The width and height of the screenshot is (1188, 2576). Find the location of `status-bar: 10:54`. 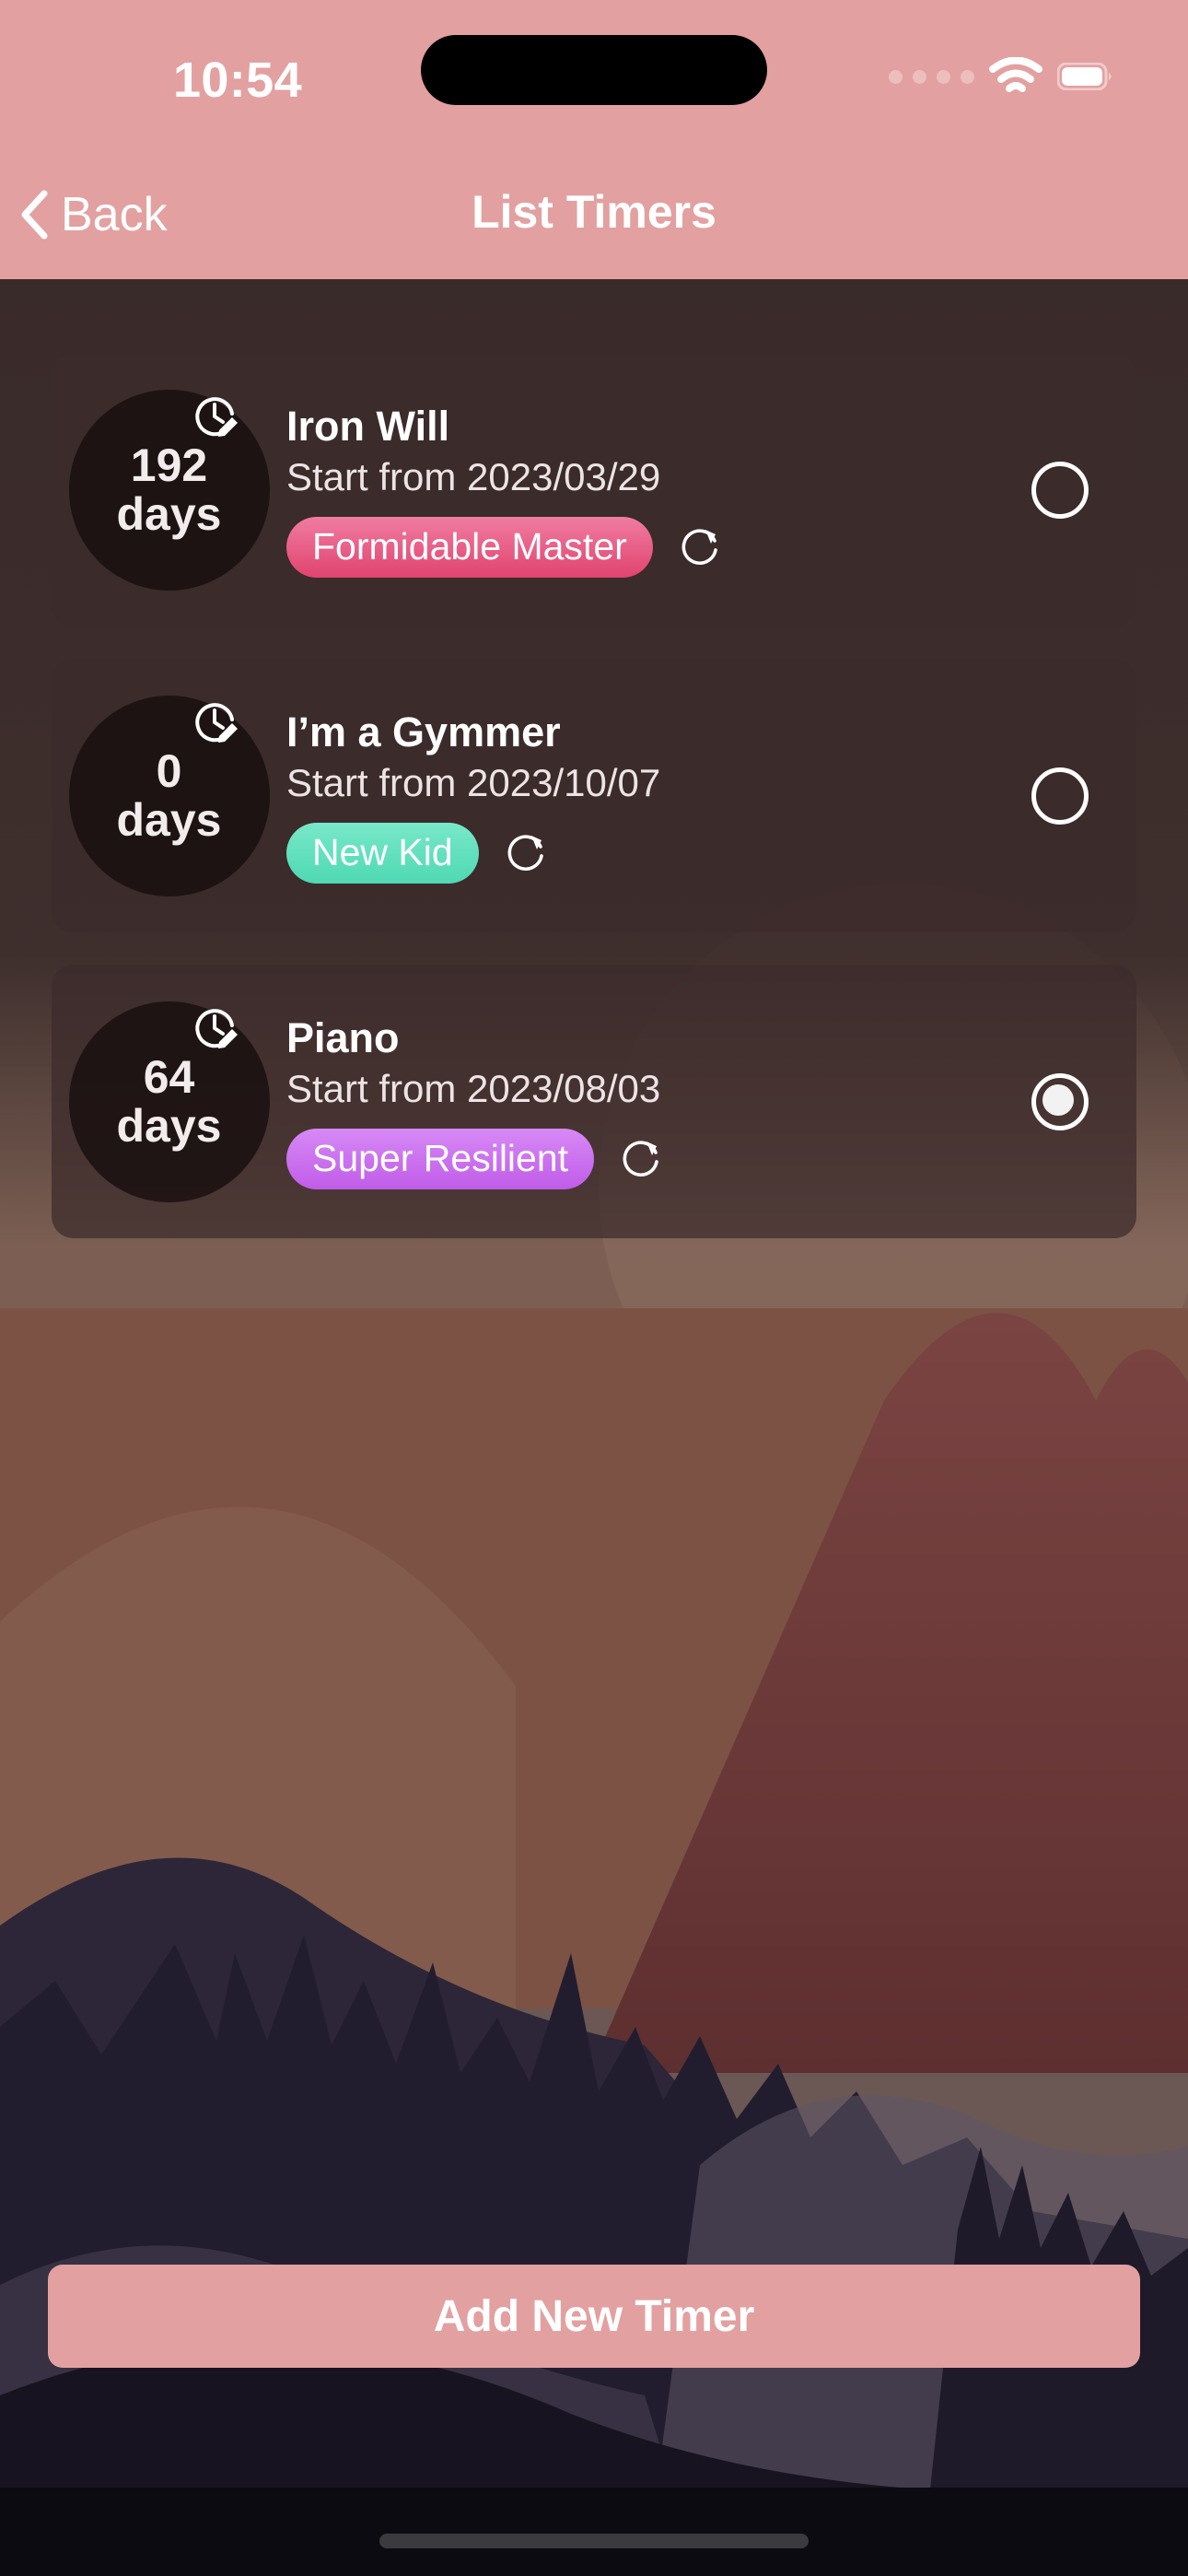

status-bar: 10:54 is located at coordinates (594, 82).